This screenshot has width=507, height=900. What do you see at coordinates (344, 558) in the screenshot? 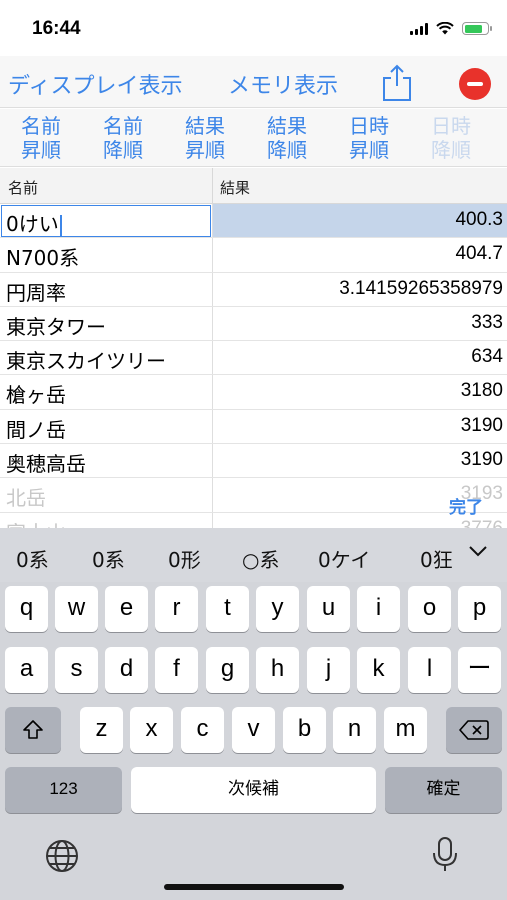
I see `candidate-item: 0ケイ` at bounding box center [344, 558].